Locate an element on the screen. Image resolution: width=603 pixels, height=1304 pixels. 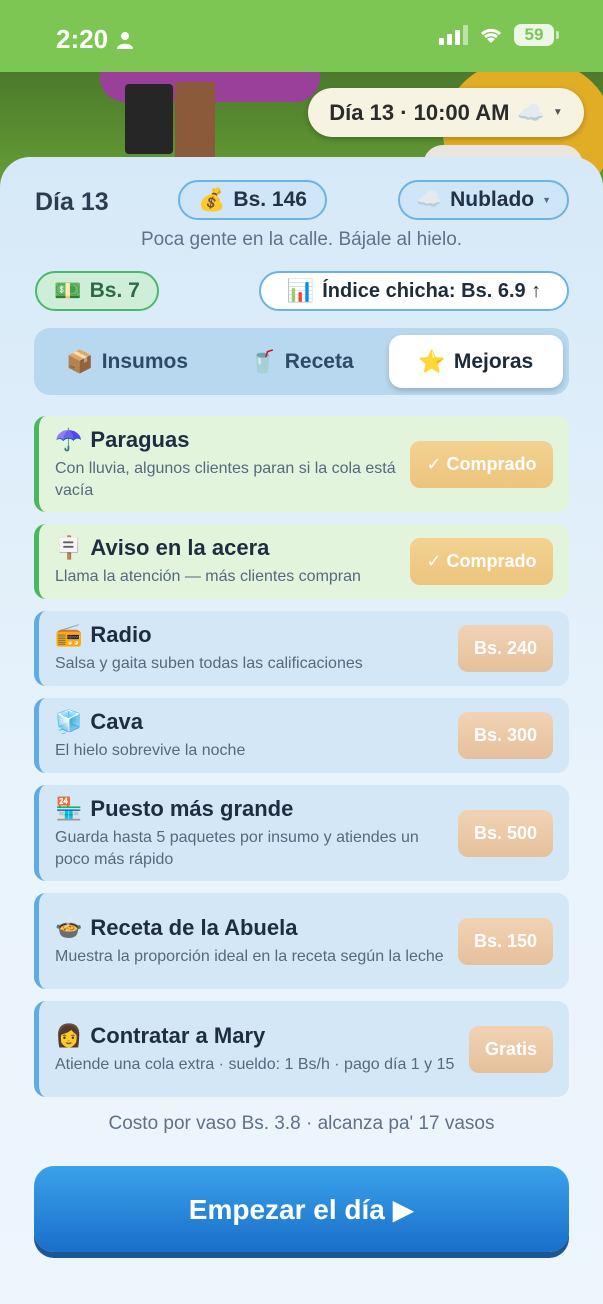
person-icon is located at coordinates (125, 40).